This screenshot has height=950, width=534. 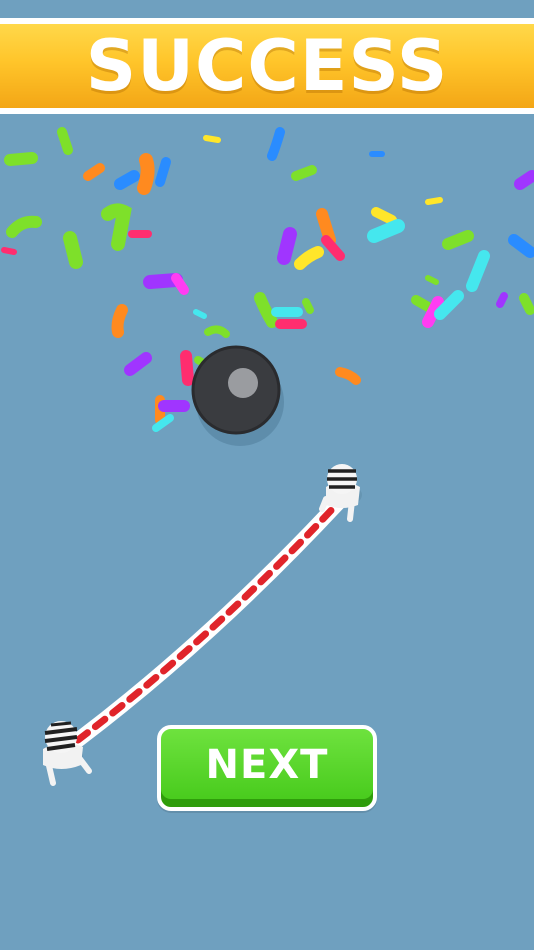 I want to click on next-button: NEXT, so click(x=267, y=768).